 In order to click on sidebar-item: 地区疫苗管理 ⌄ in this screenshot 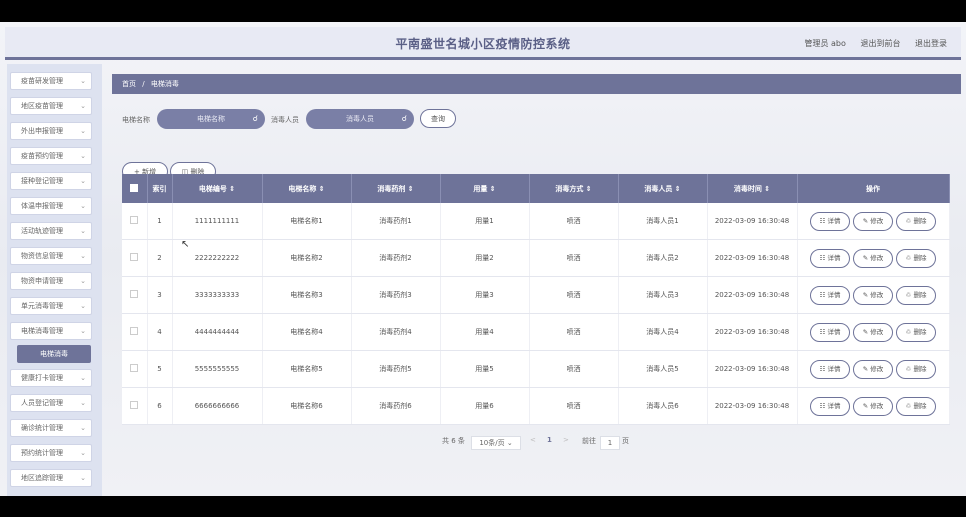, I will do `click(51, 106)`.